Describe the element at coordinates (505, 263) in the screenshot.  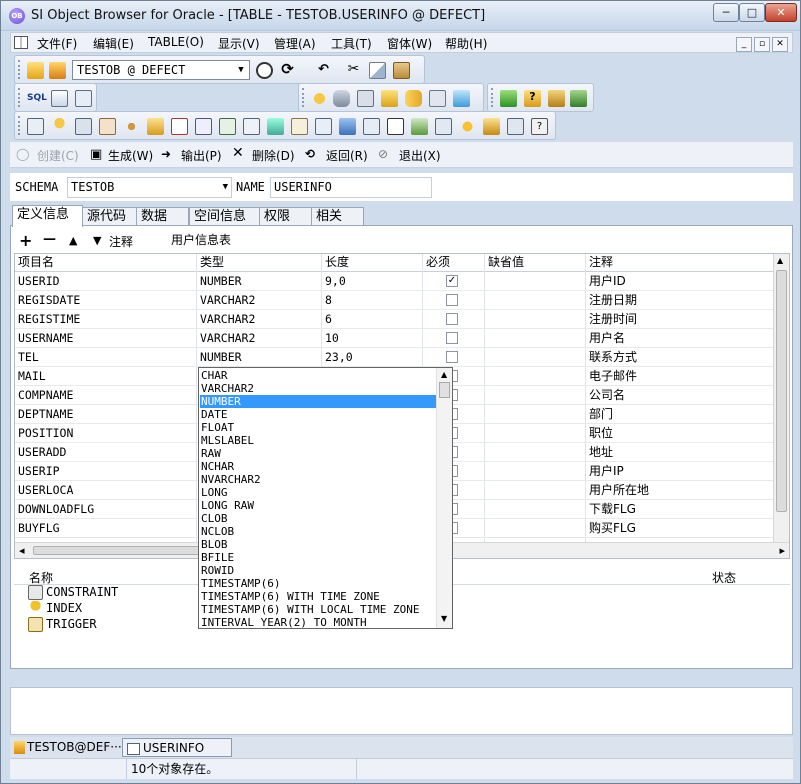
I see `header-default: 缺省值` at that location.